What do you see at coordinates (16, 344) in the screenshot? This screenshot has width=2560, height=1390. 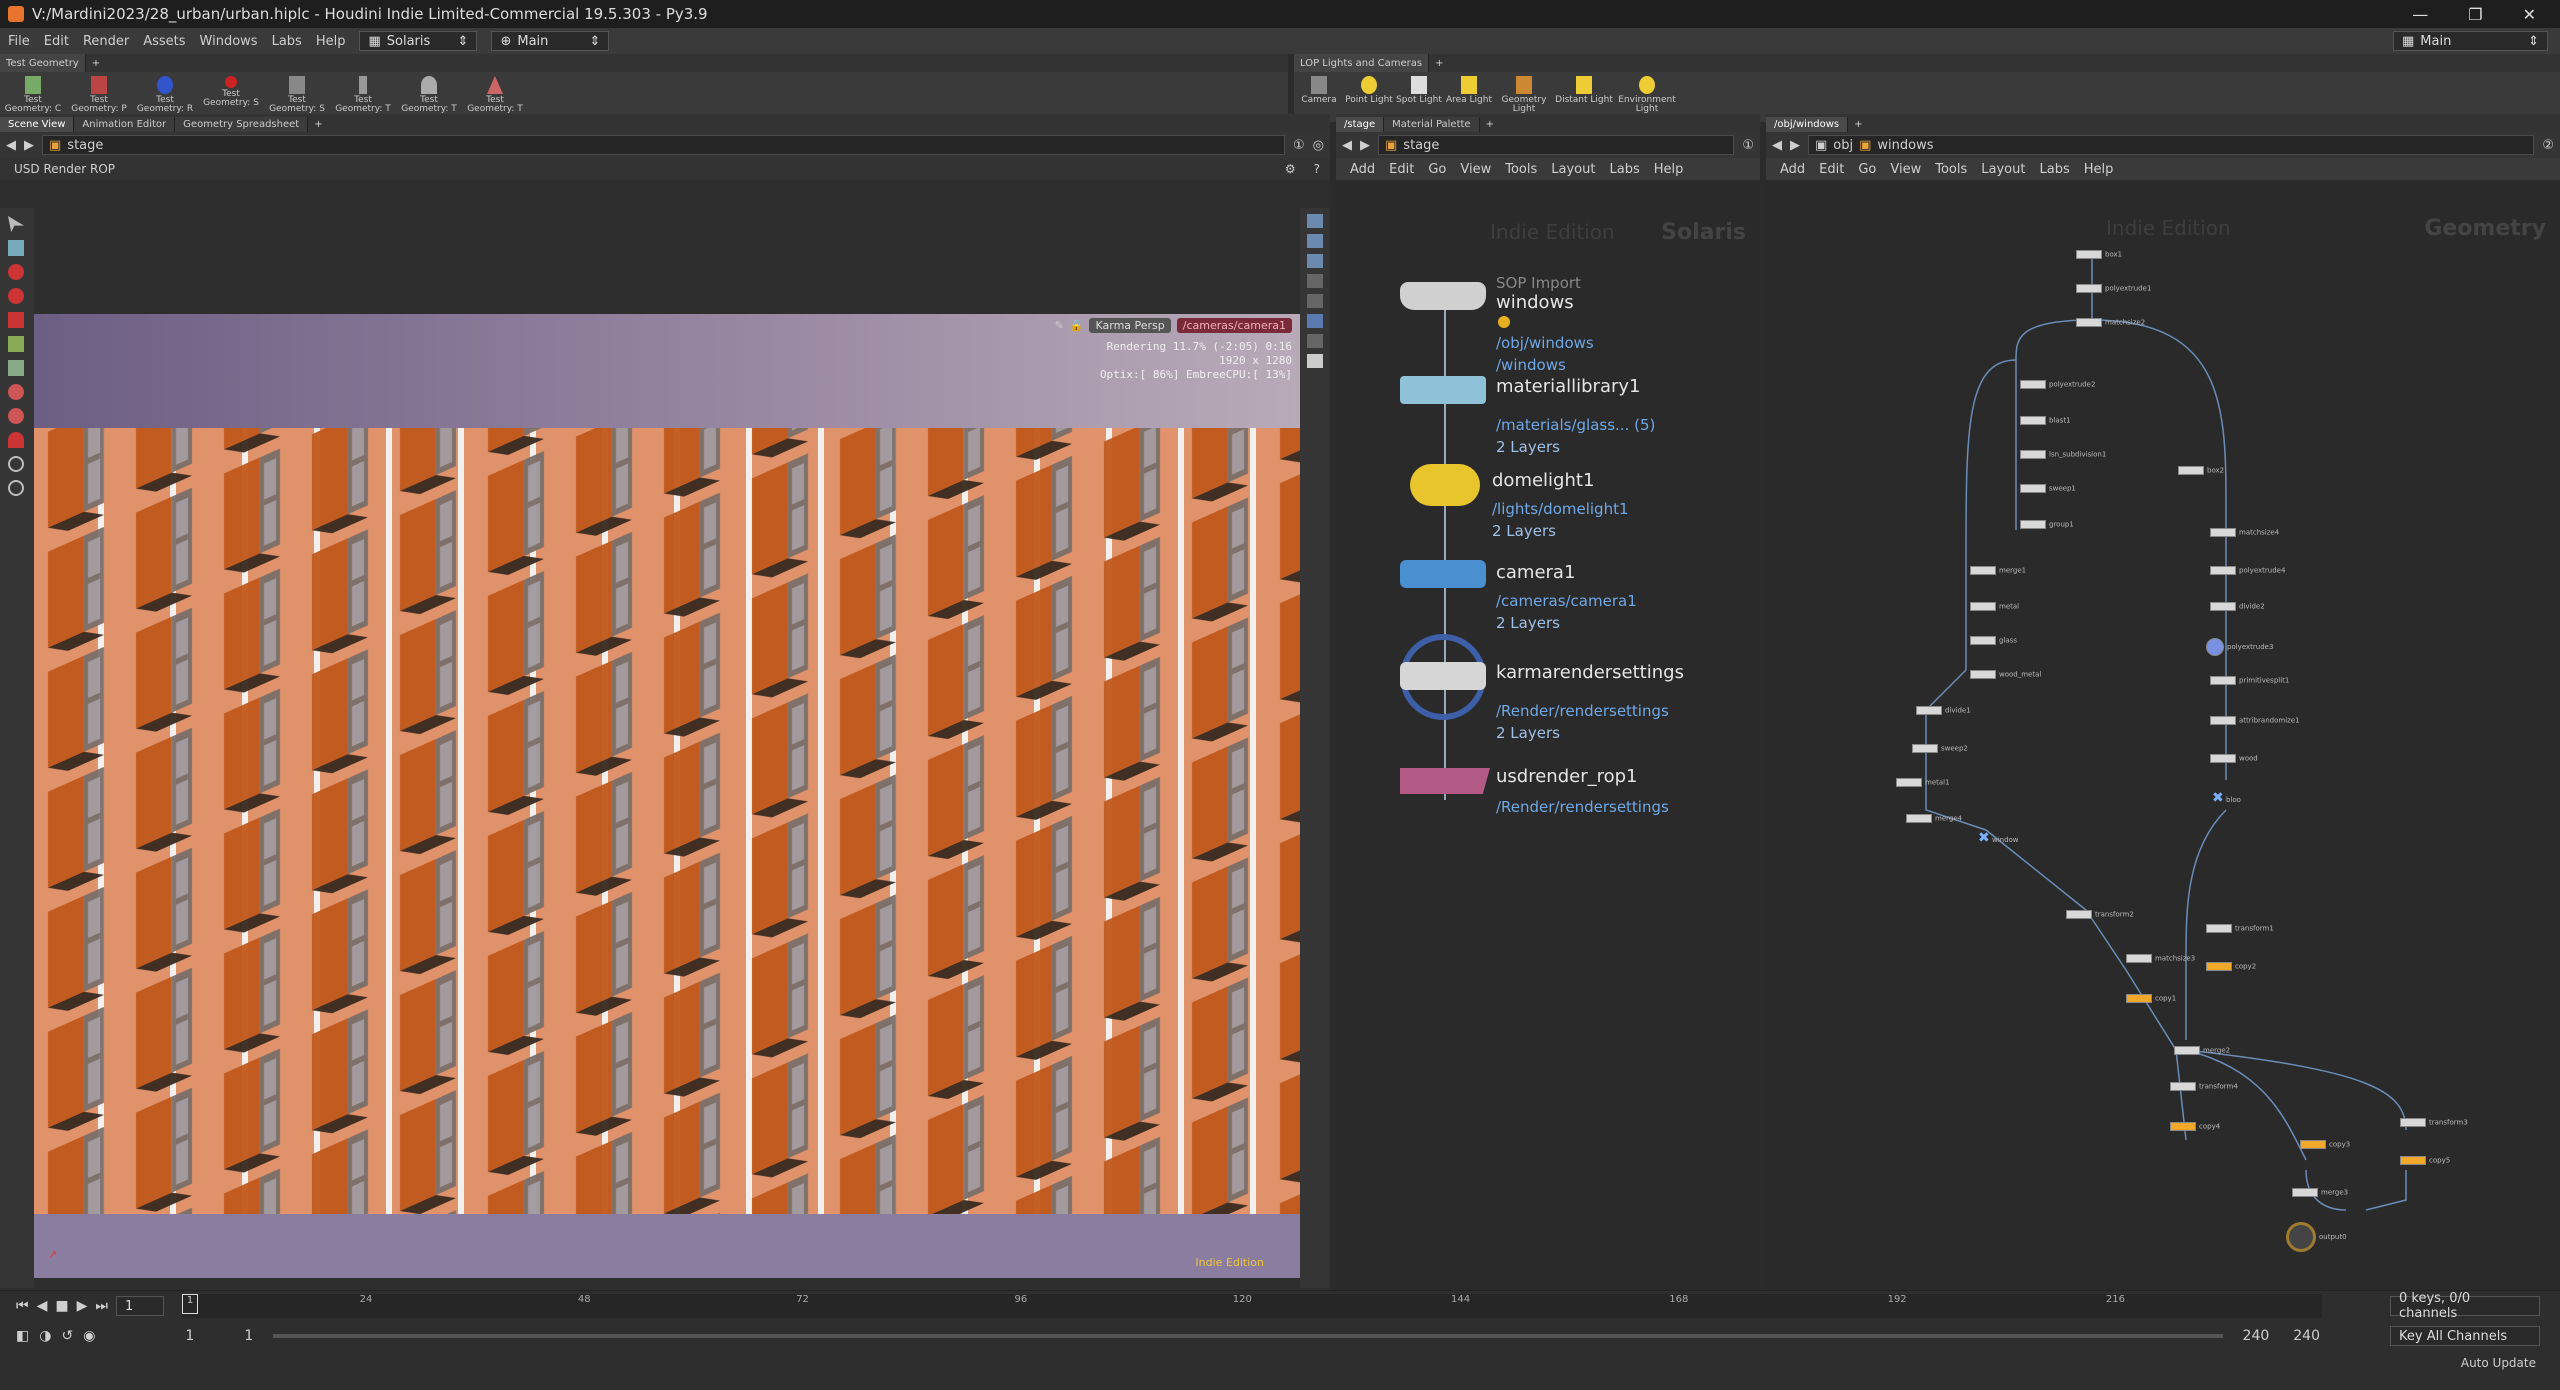 I see `handle-icon` at bounding box center [16, 344].